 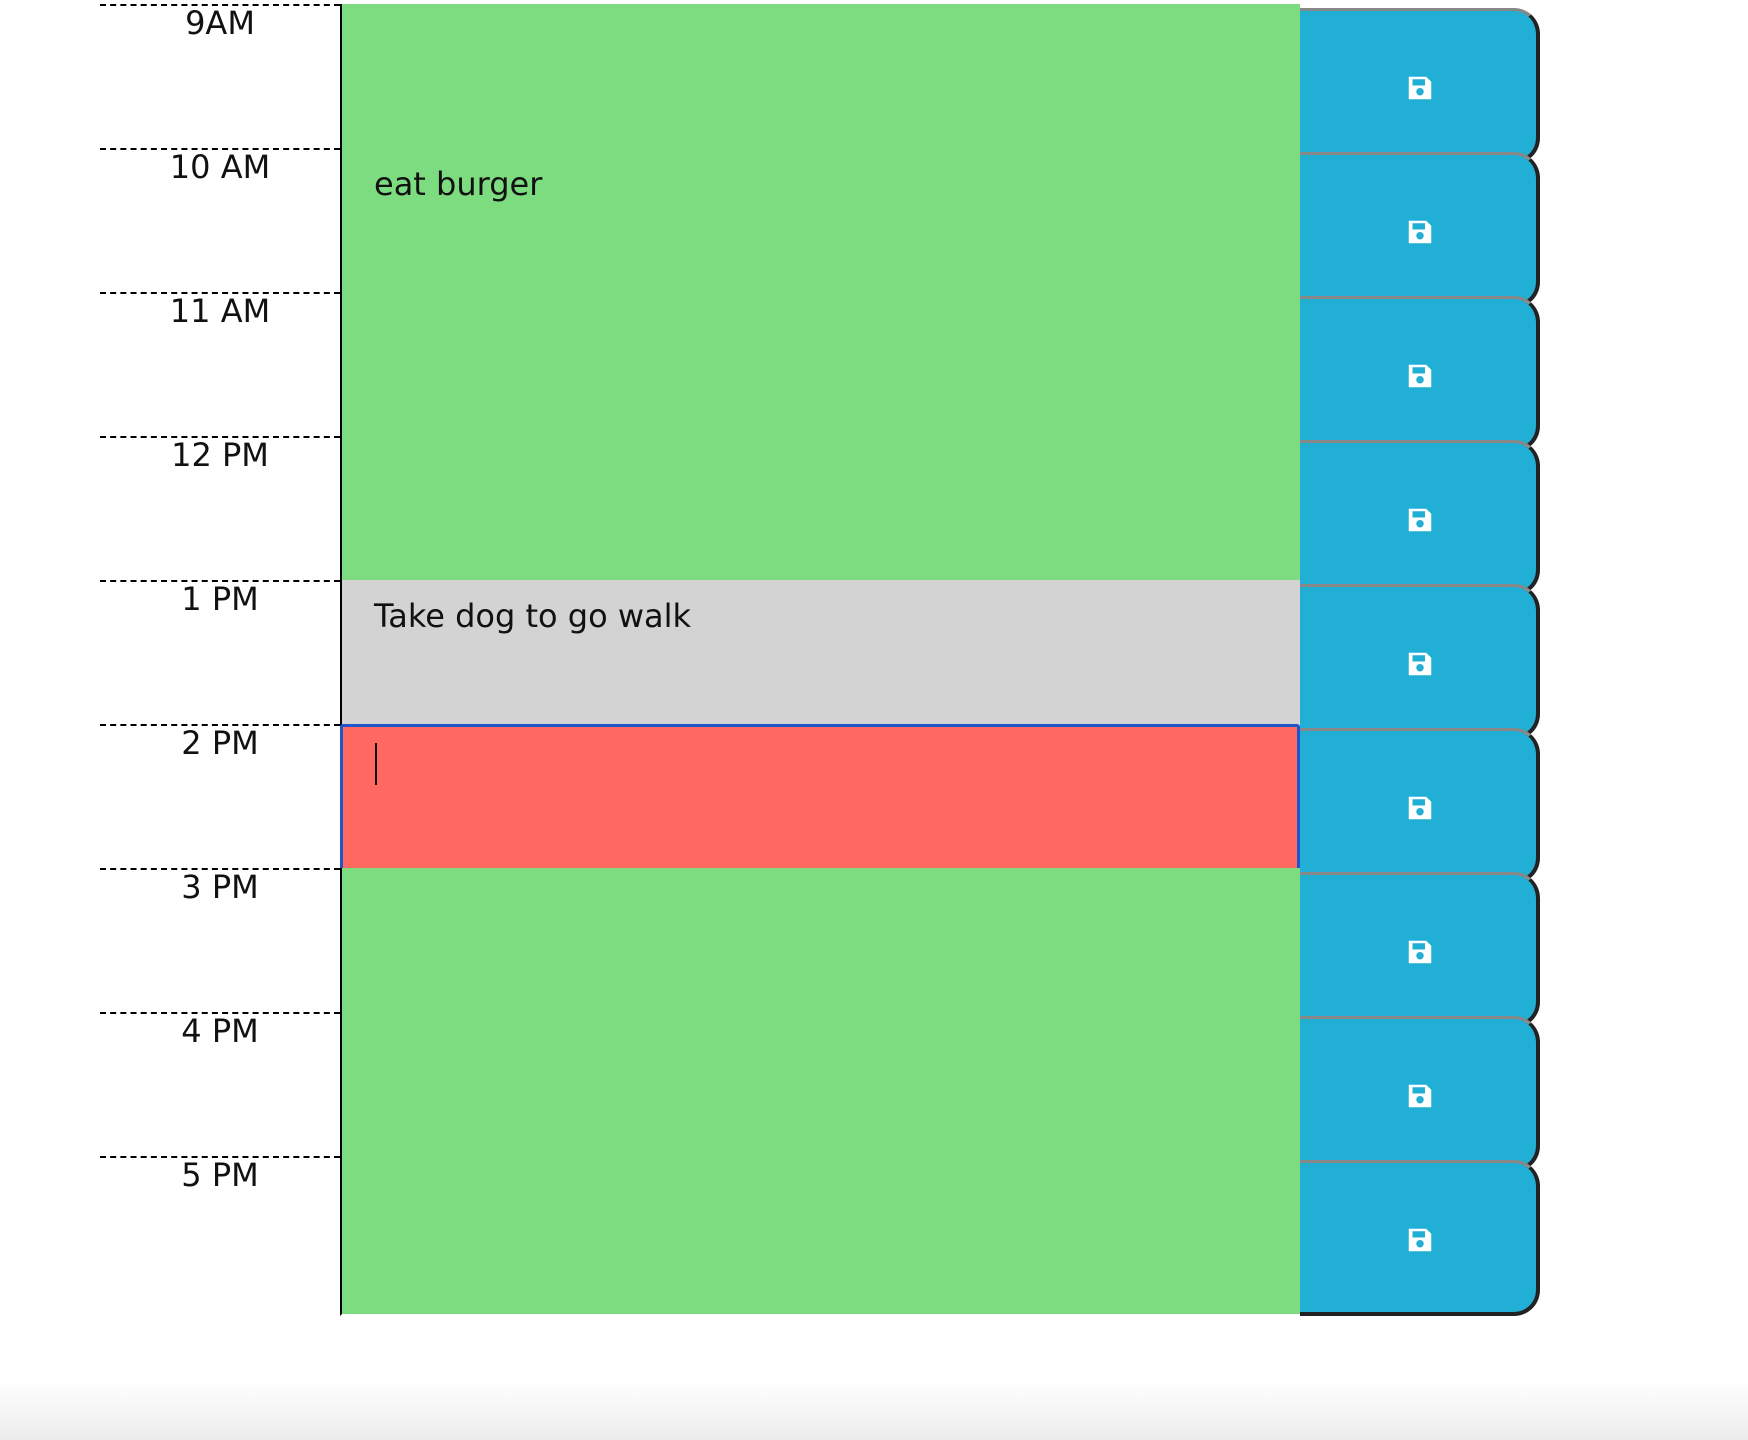 I want to click on hour-label-cell: 5 PM, so click(x=220, y=1236).